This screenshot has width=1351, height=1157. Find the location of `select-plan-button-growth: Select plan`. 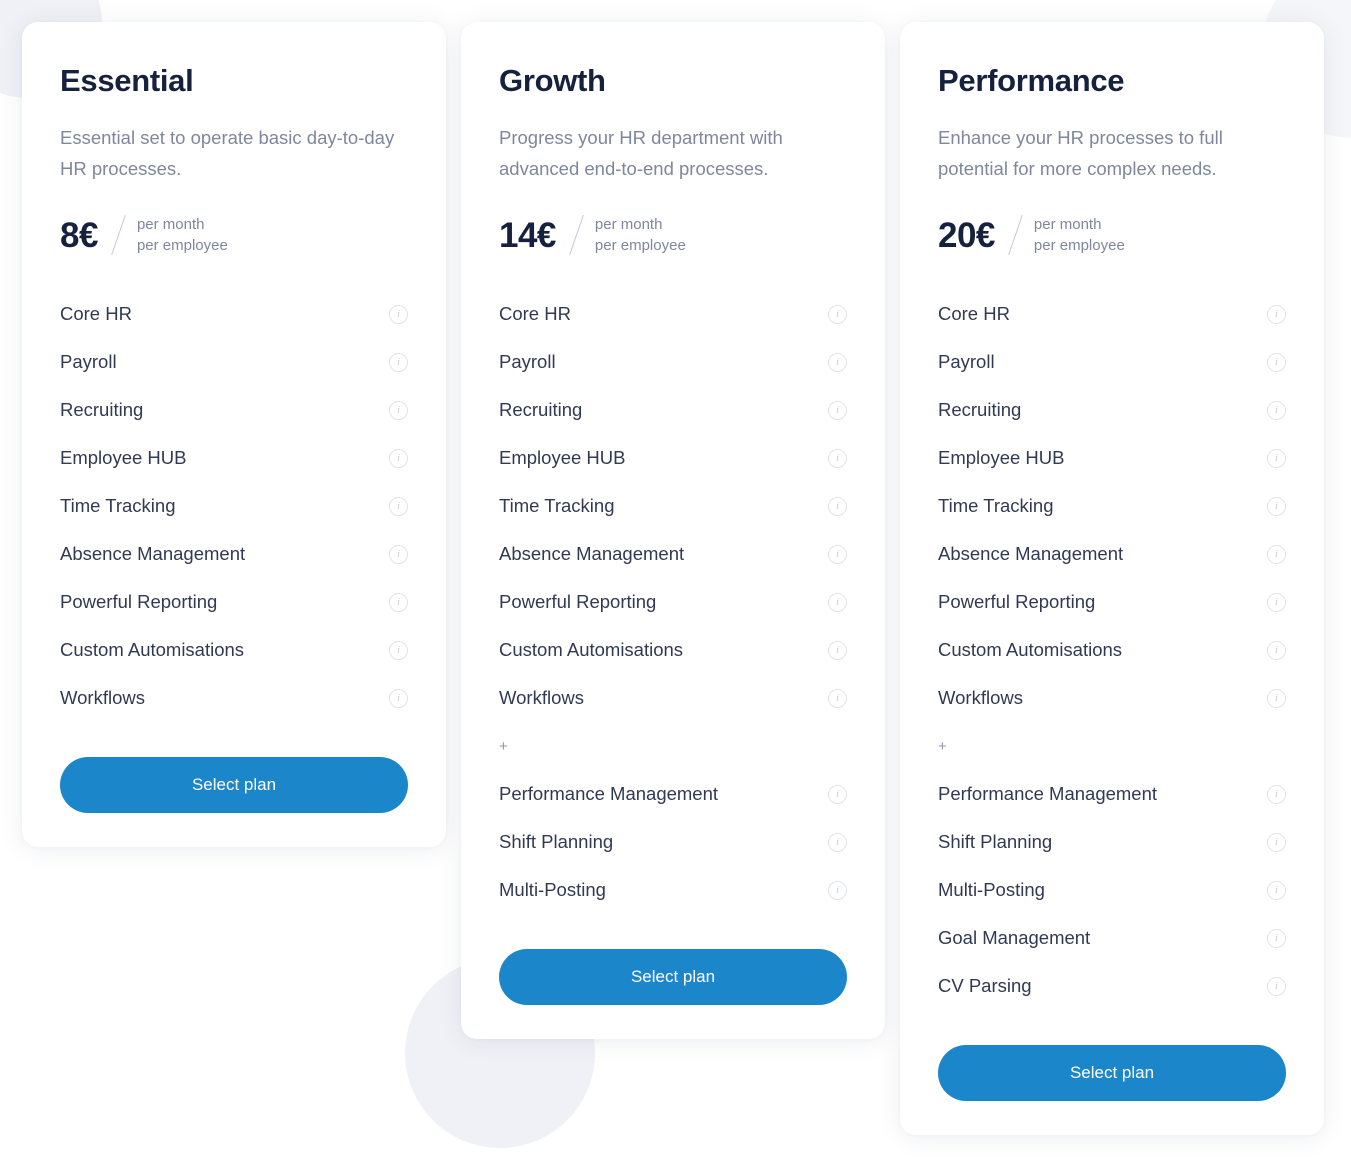

select-plan-button-growth: Select plan is located at coordinates (673, 977).